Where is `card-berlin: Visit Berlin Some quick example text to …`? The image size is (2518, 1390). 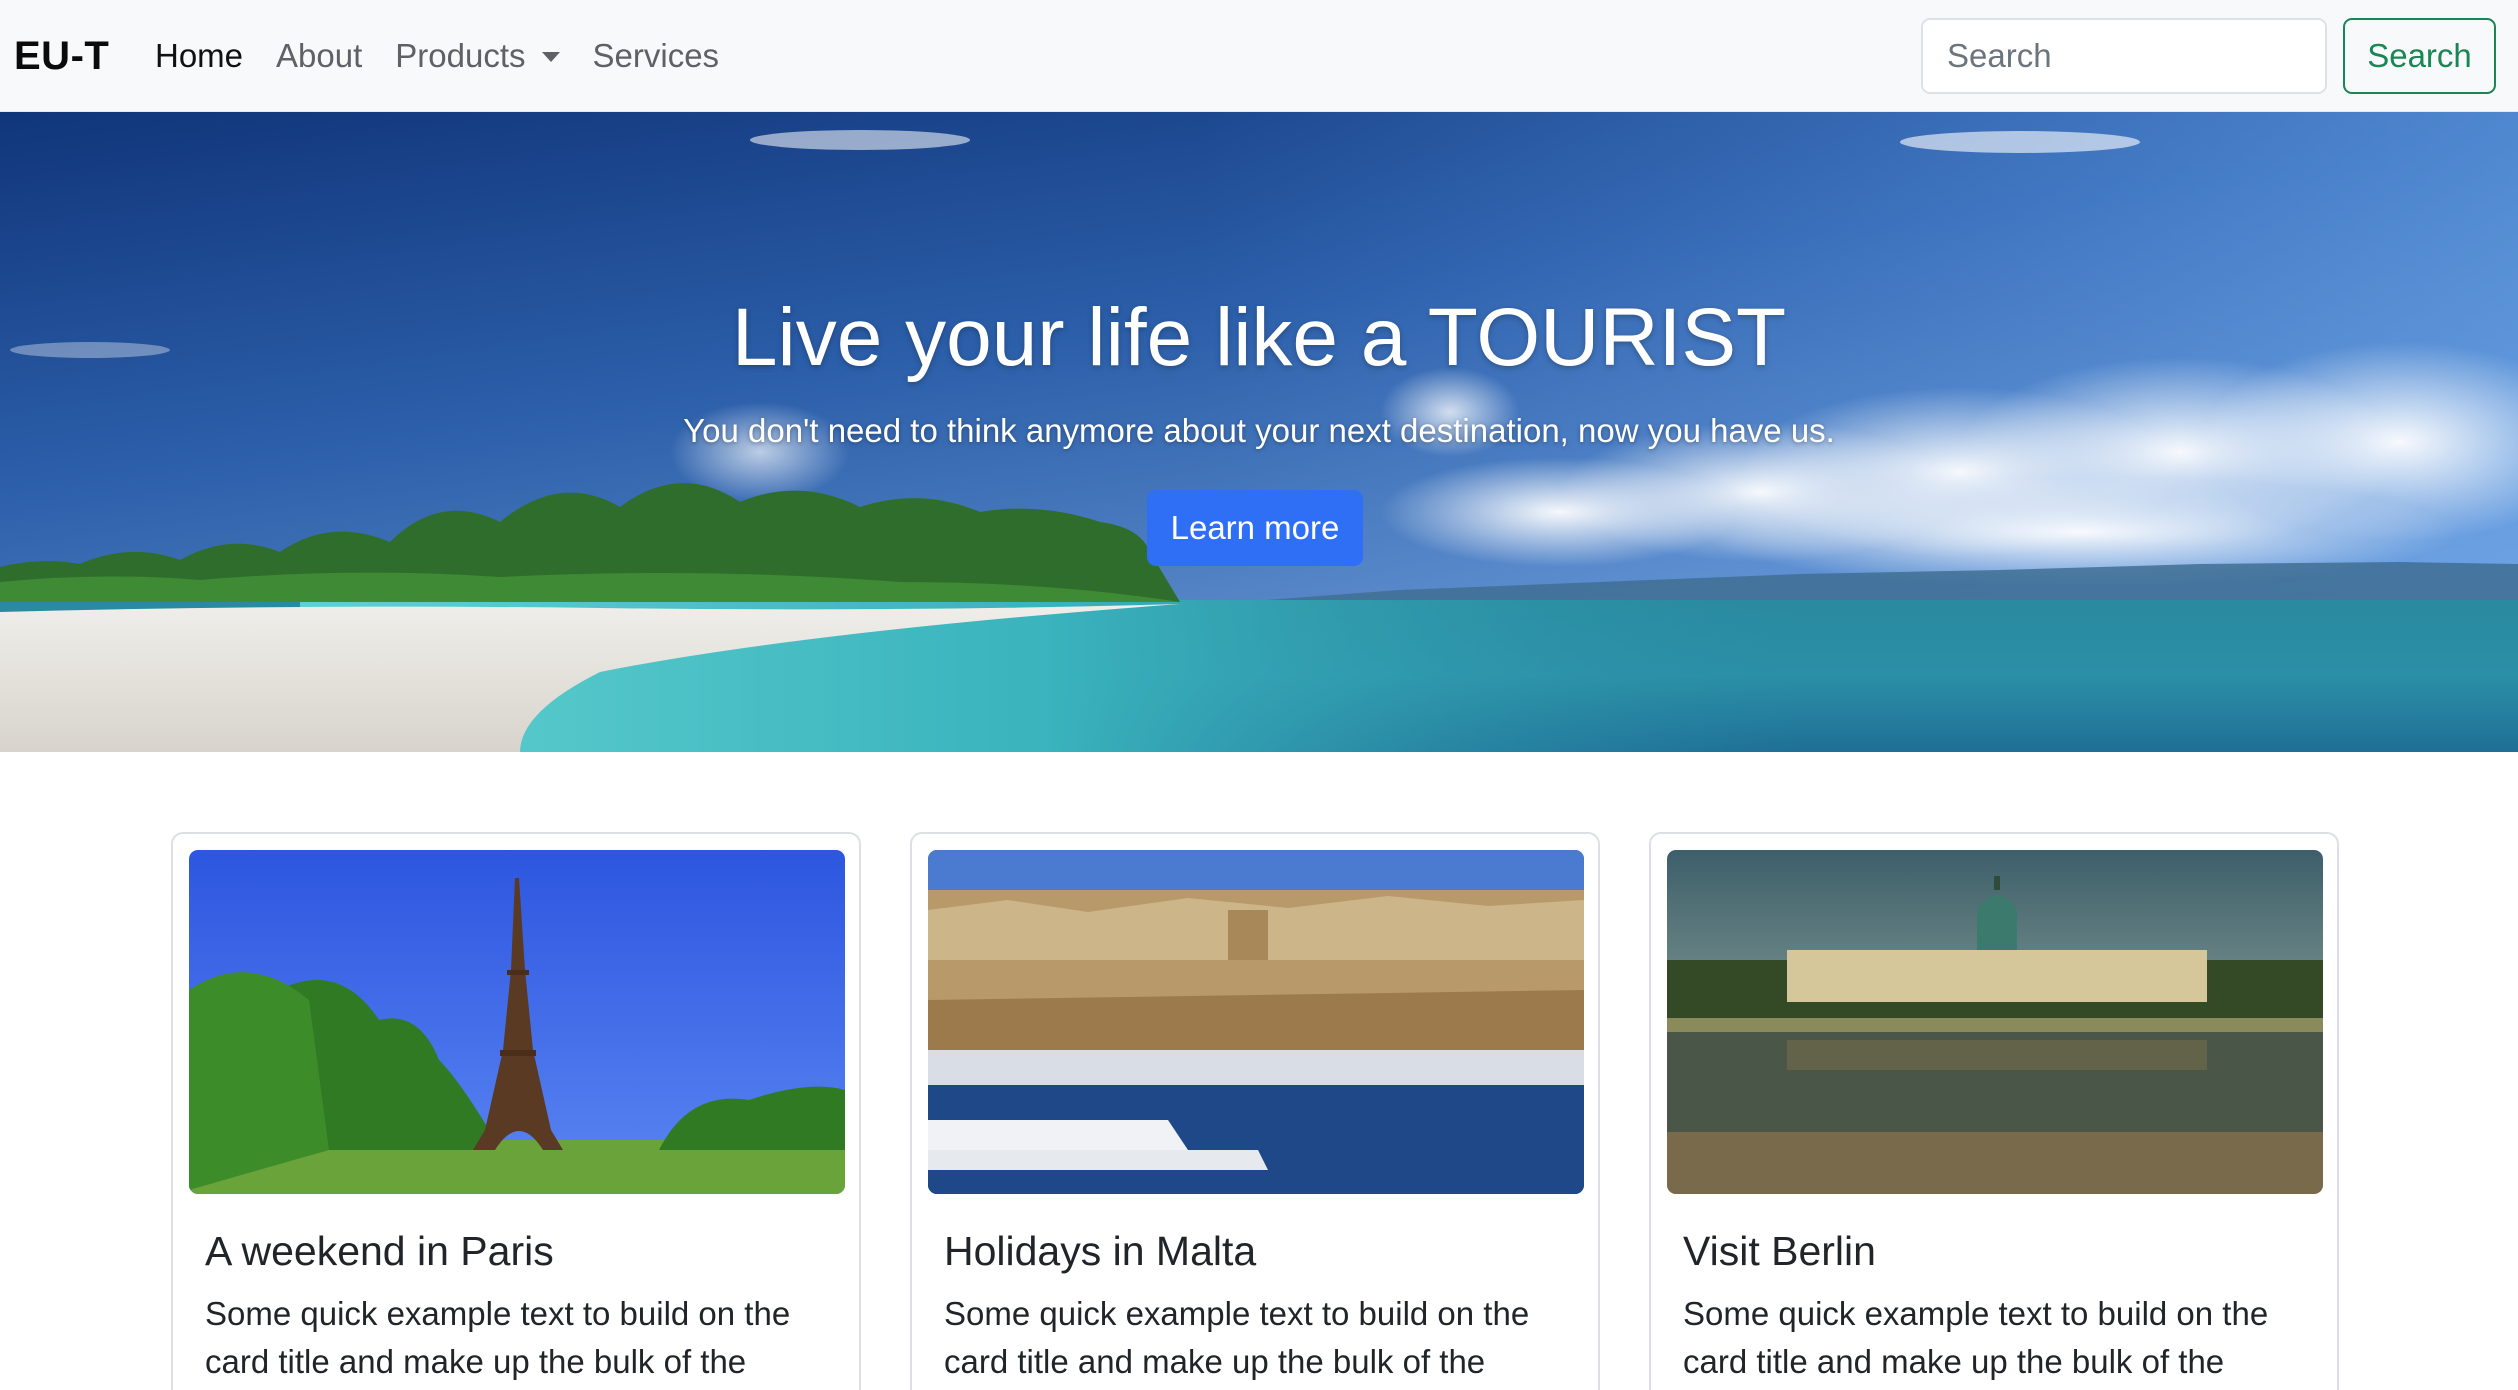 card-berlin: Visit Berlin Some quick example text to … is located at coordinates (1994, 1111).